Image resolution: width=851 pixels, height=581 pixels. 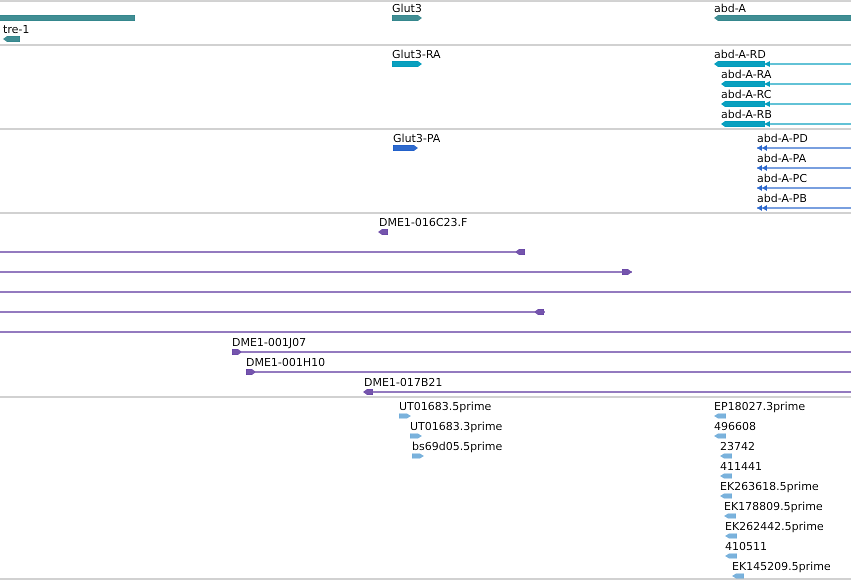 What do you see at coordinates (773, 506) in the screenshot?
I see `feature-label: EK178809.5prime` at bounding box center [773, 506].